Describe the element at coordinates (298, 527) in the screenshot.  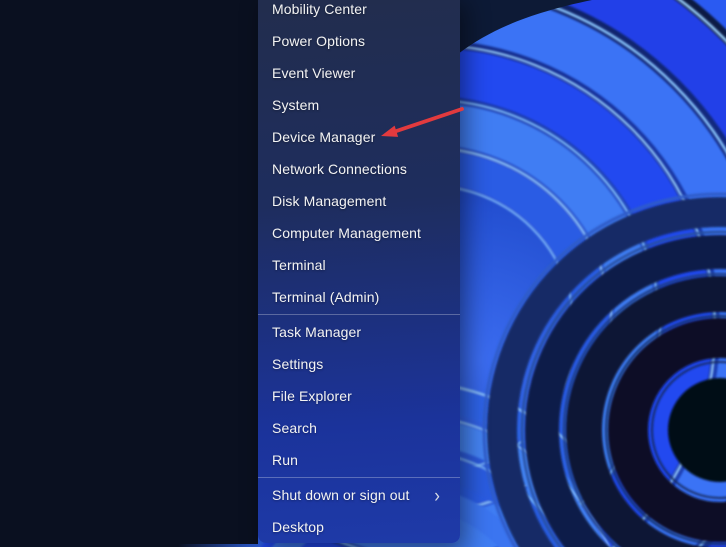
I see `menu-item-label: Desktop` at that location.